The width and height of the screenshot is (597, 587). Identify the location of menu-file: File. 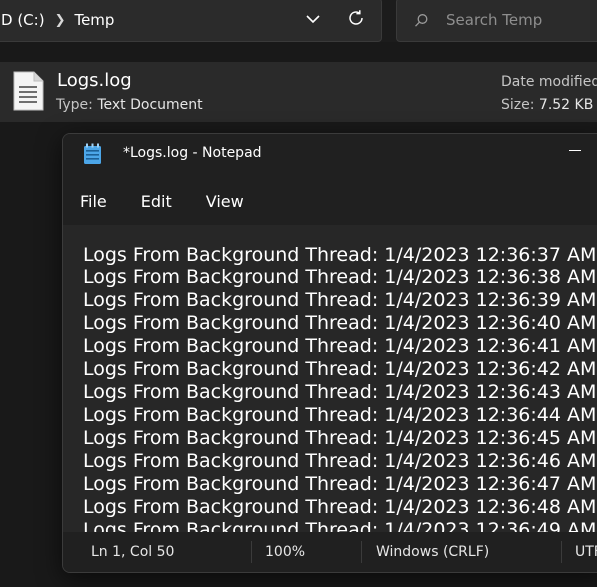
(93, 201).